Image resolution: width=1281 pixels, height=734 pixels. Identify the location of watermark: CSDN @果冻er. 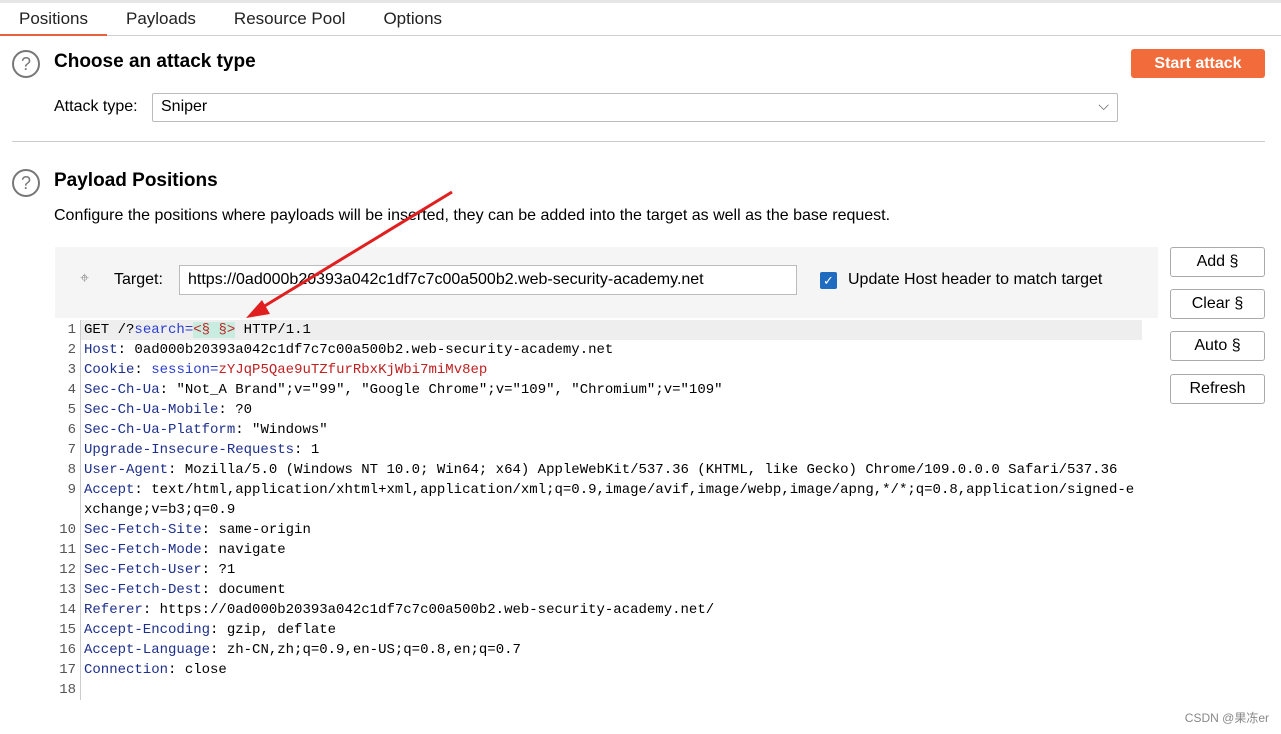
(1226, 718).